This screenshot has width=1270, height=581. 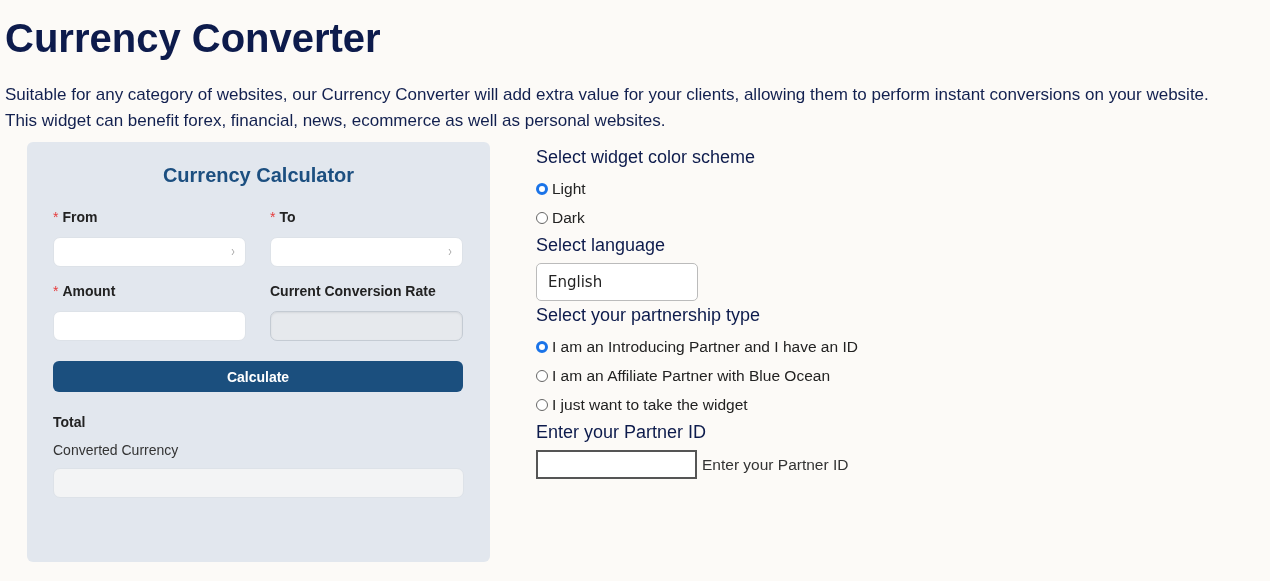 What do you see at coordinates (258, 376) in the screenshot?
I see `calculate-button: Calculate` at bounding box center [258, 376].